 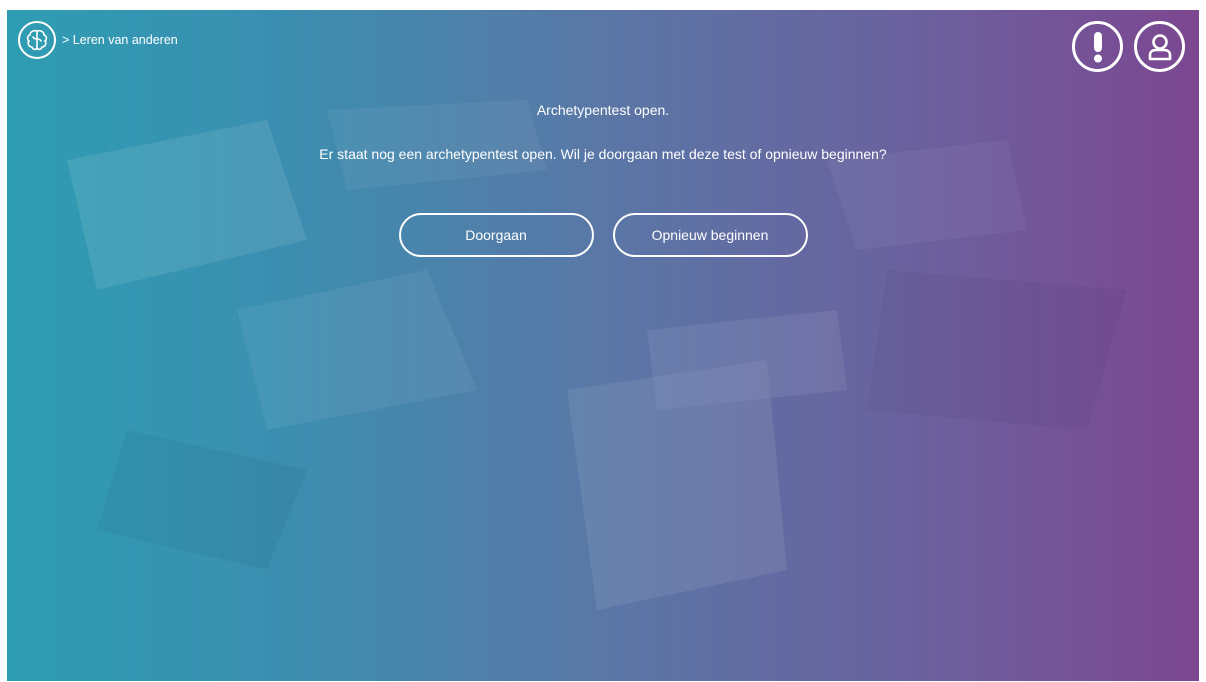 What do you see at coordinates (1128, 46) in the screenshot?
I see `header-actions` at bounding box center [1128, 46].